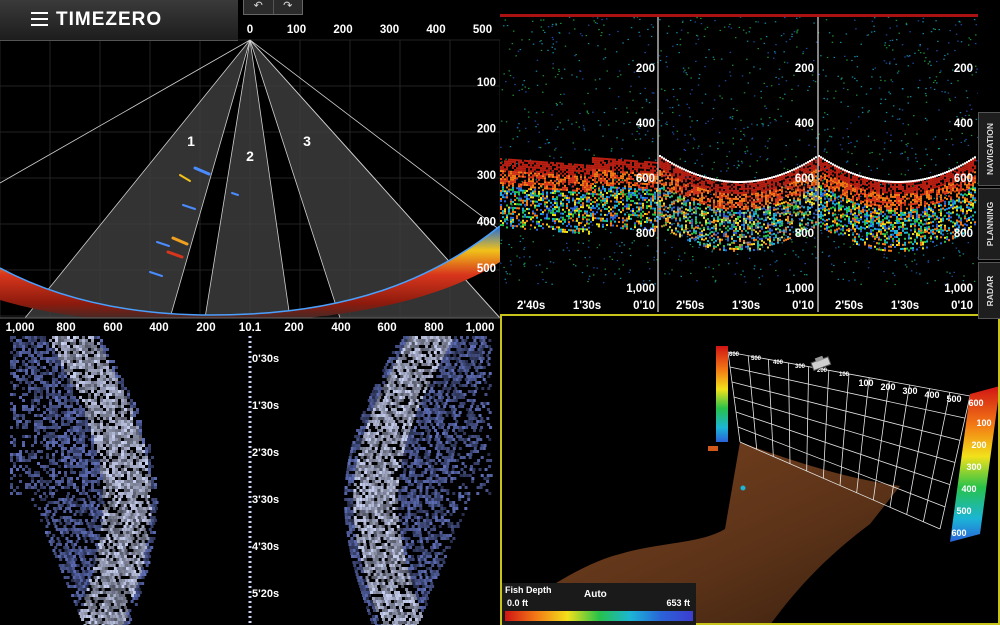 The height and width of the screenshot is (625, 1000). Describe the element at coordinates (288, 7) in the screenshot. I see `redo-icon: ↷` at that location.